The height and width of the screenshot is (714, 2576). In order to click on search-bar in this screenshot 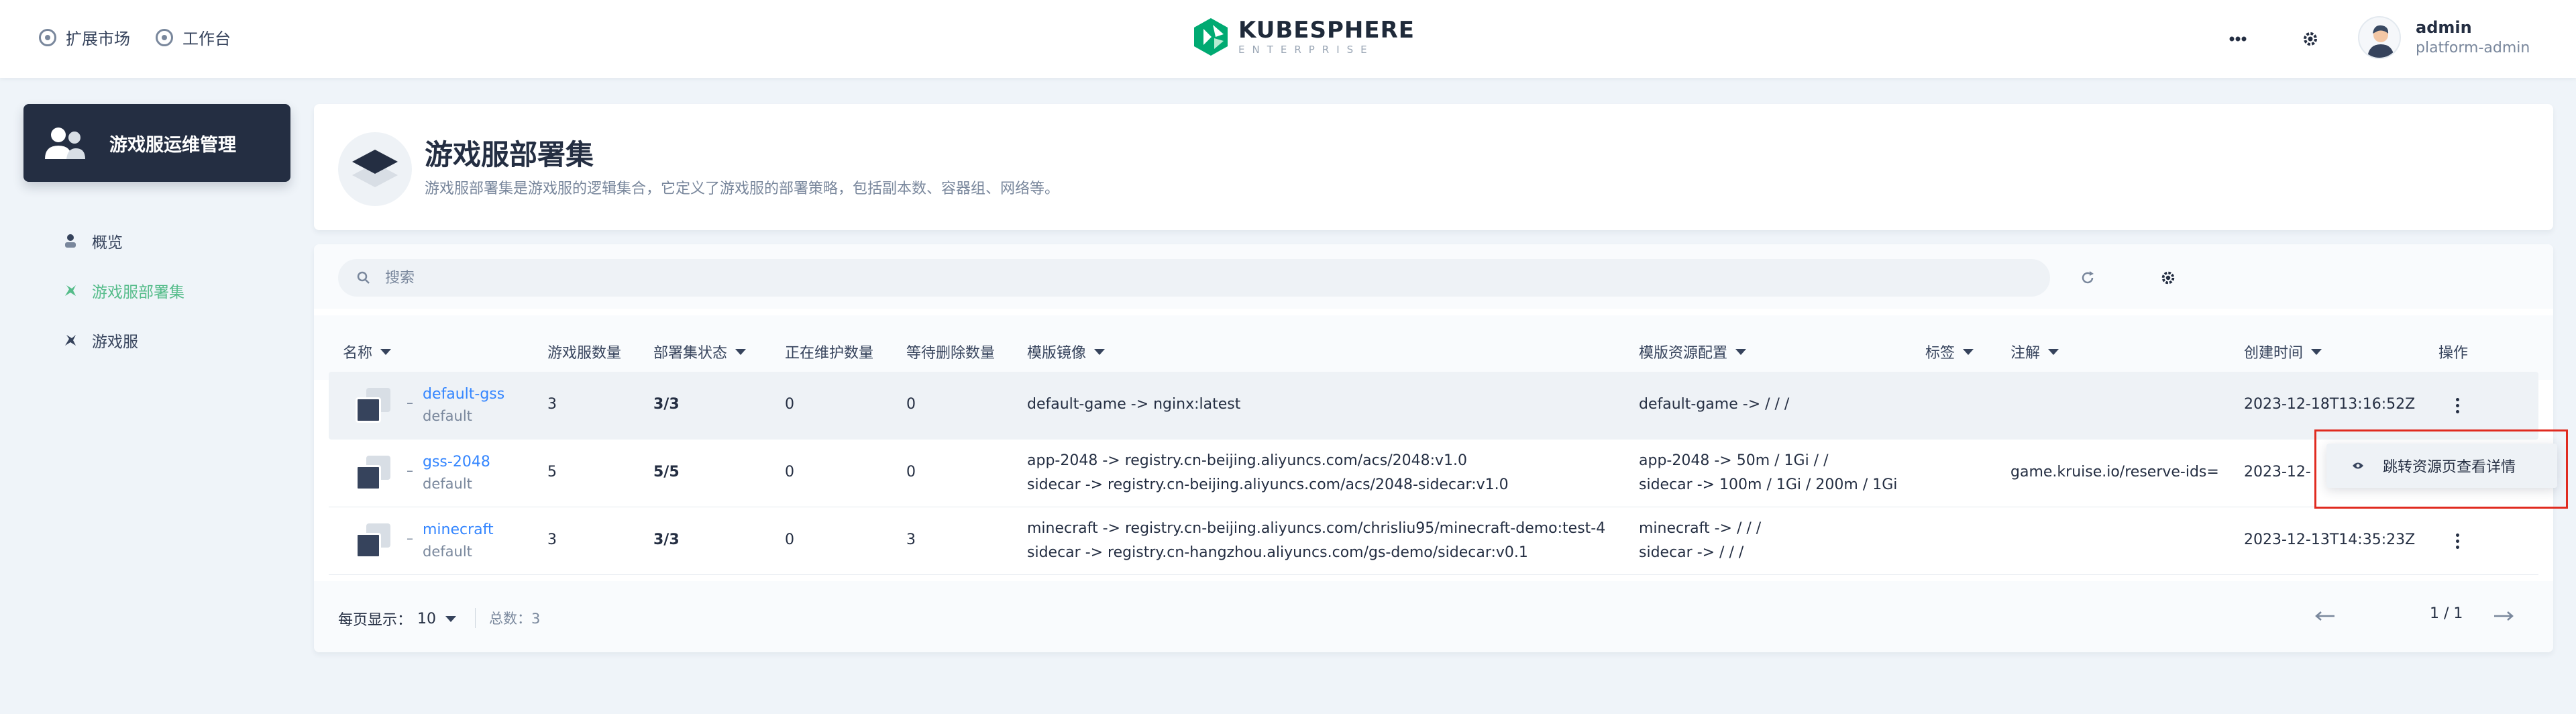, I will do `click(1194, 278)`.